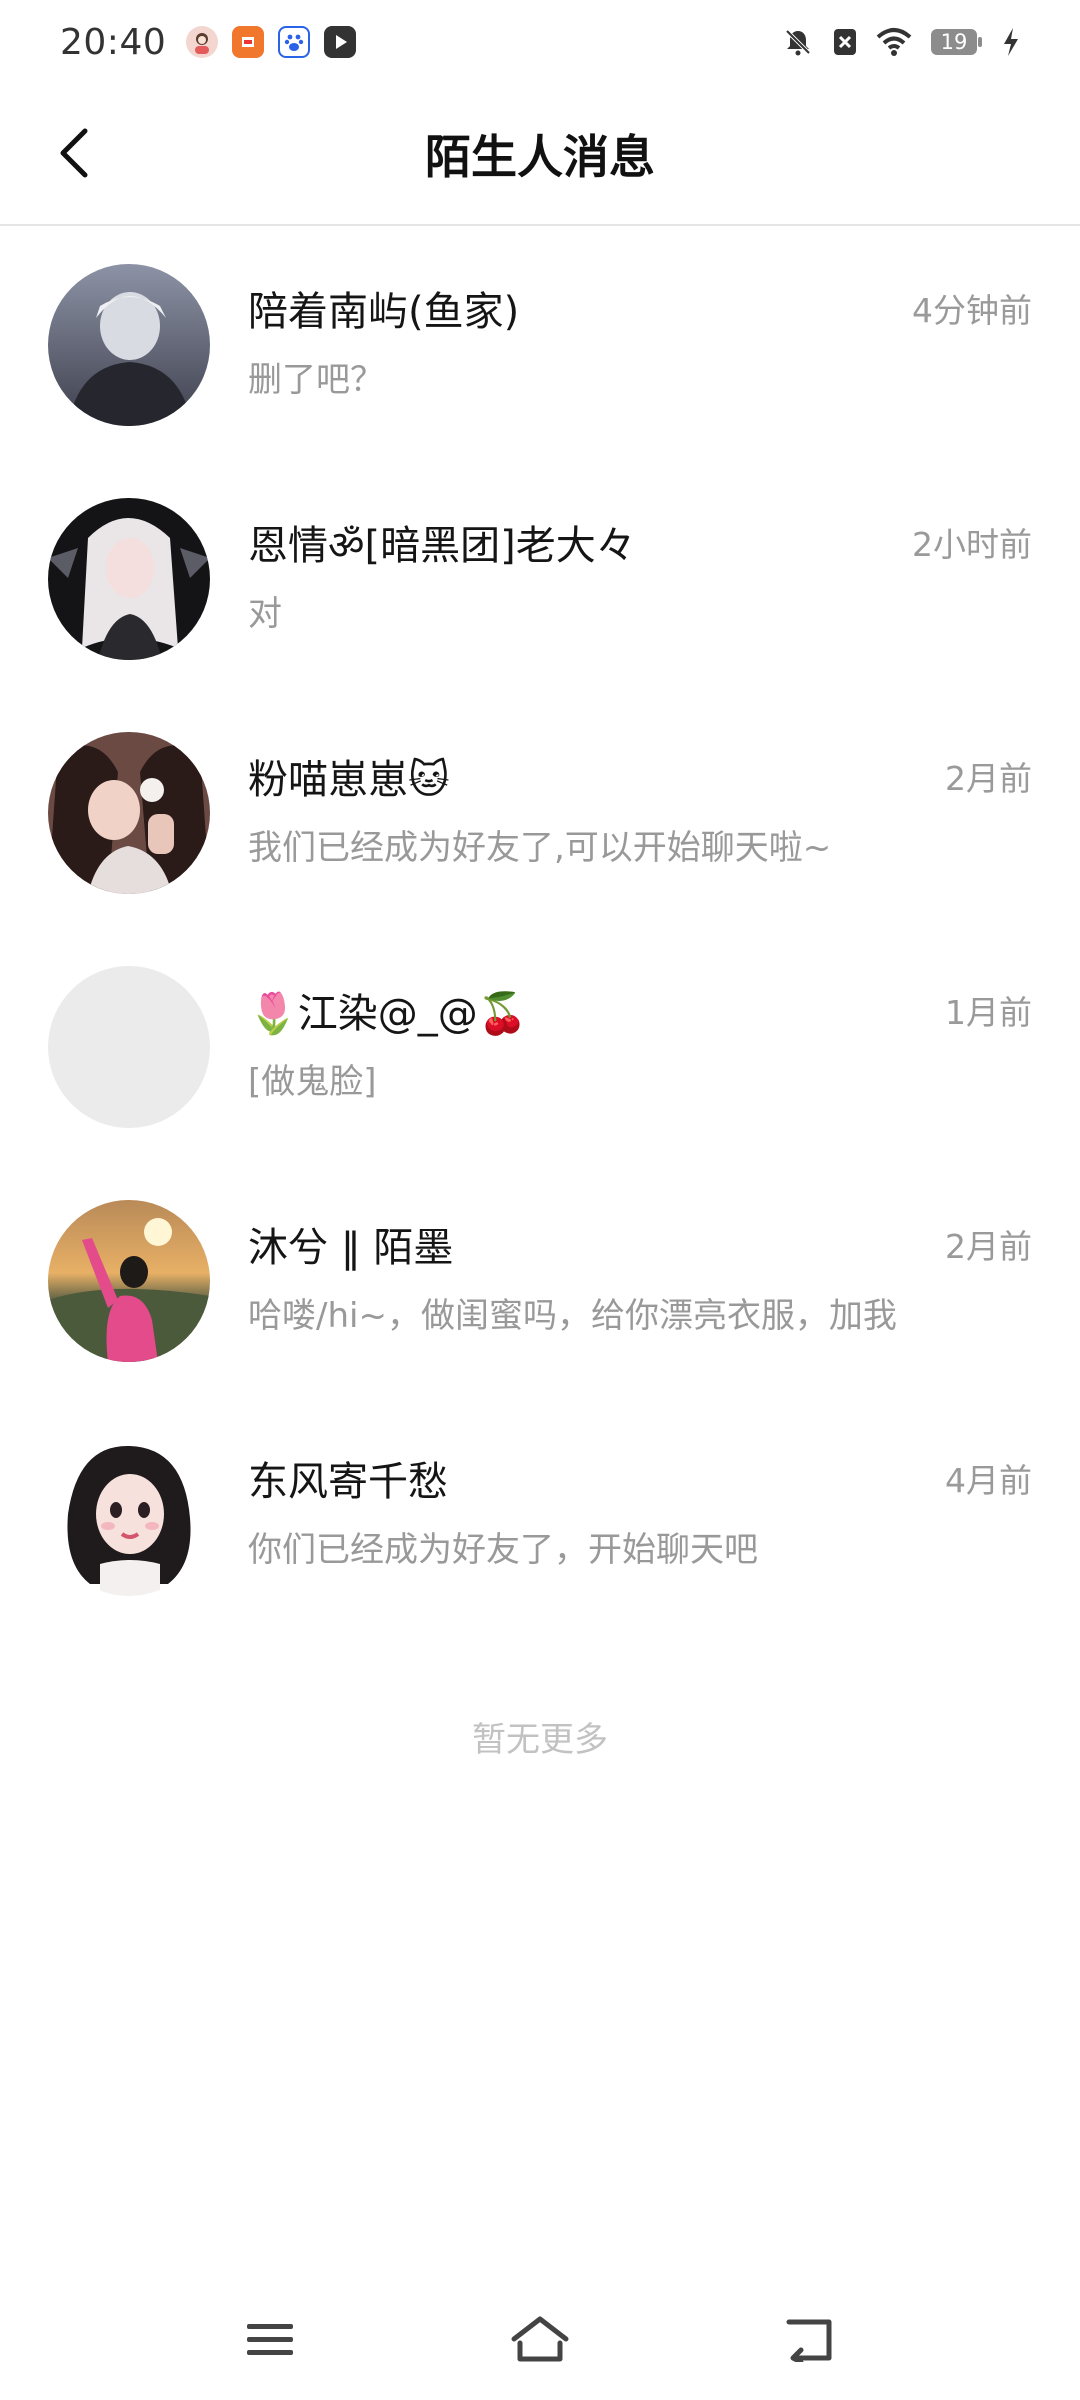  I want to click on wifi-icon, so click(894, 42).